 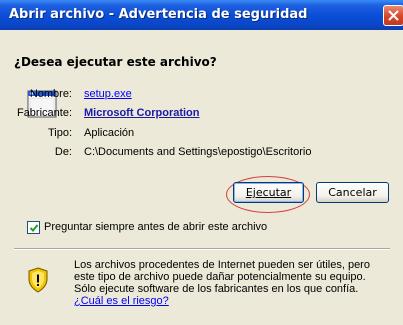 I want to click on name-label: Nombre:, so click(x=50, y=94).